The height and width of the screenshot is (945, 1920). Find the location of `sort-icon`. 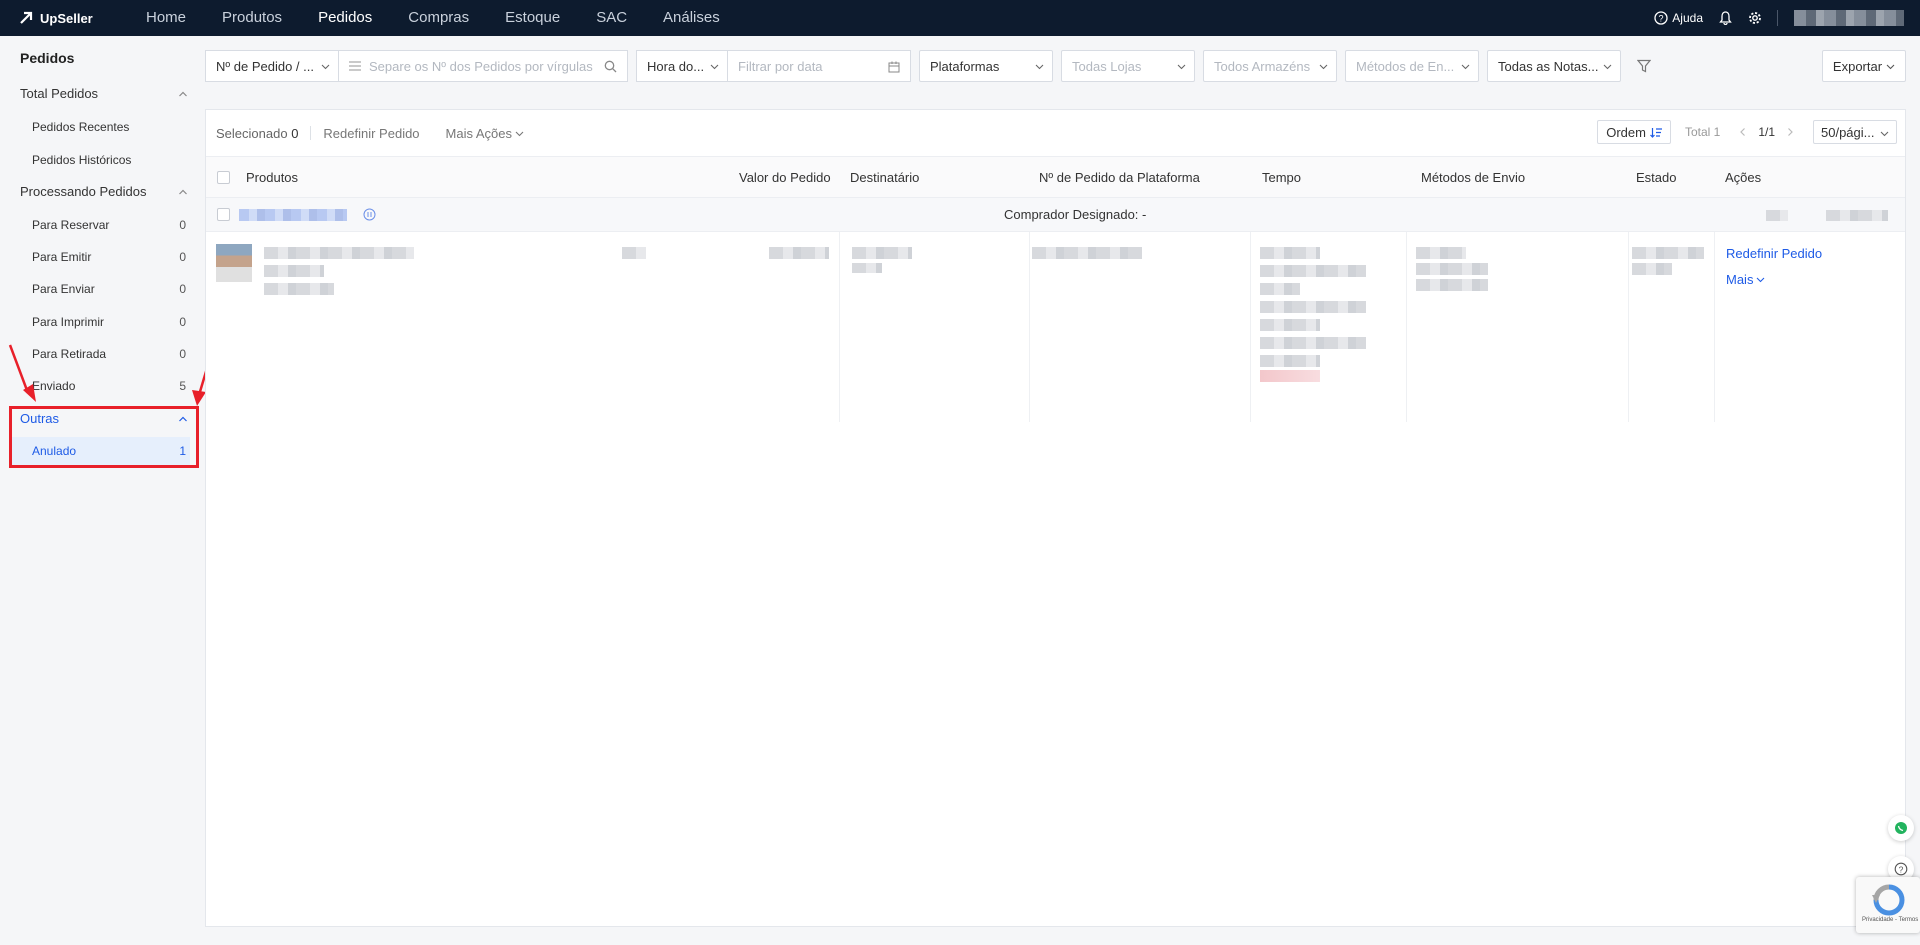

sort-icon is located at coordinates (1656, 132).